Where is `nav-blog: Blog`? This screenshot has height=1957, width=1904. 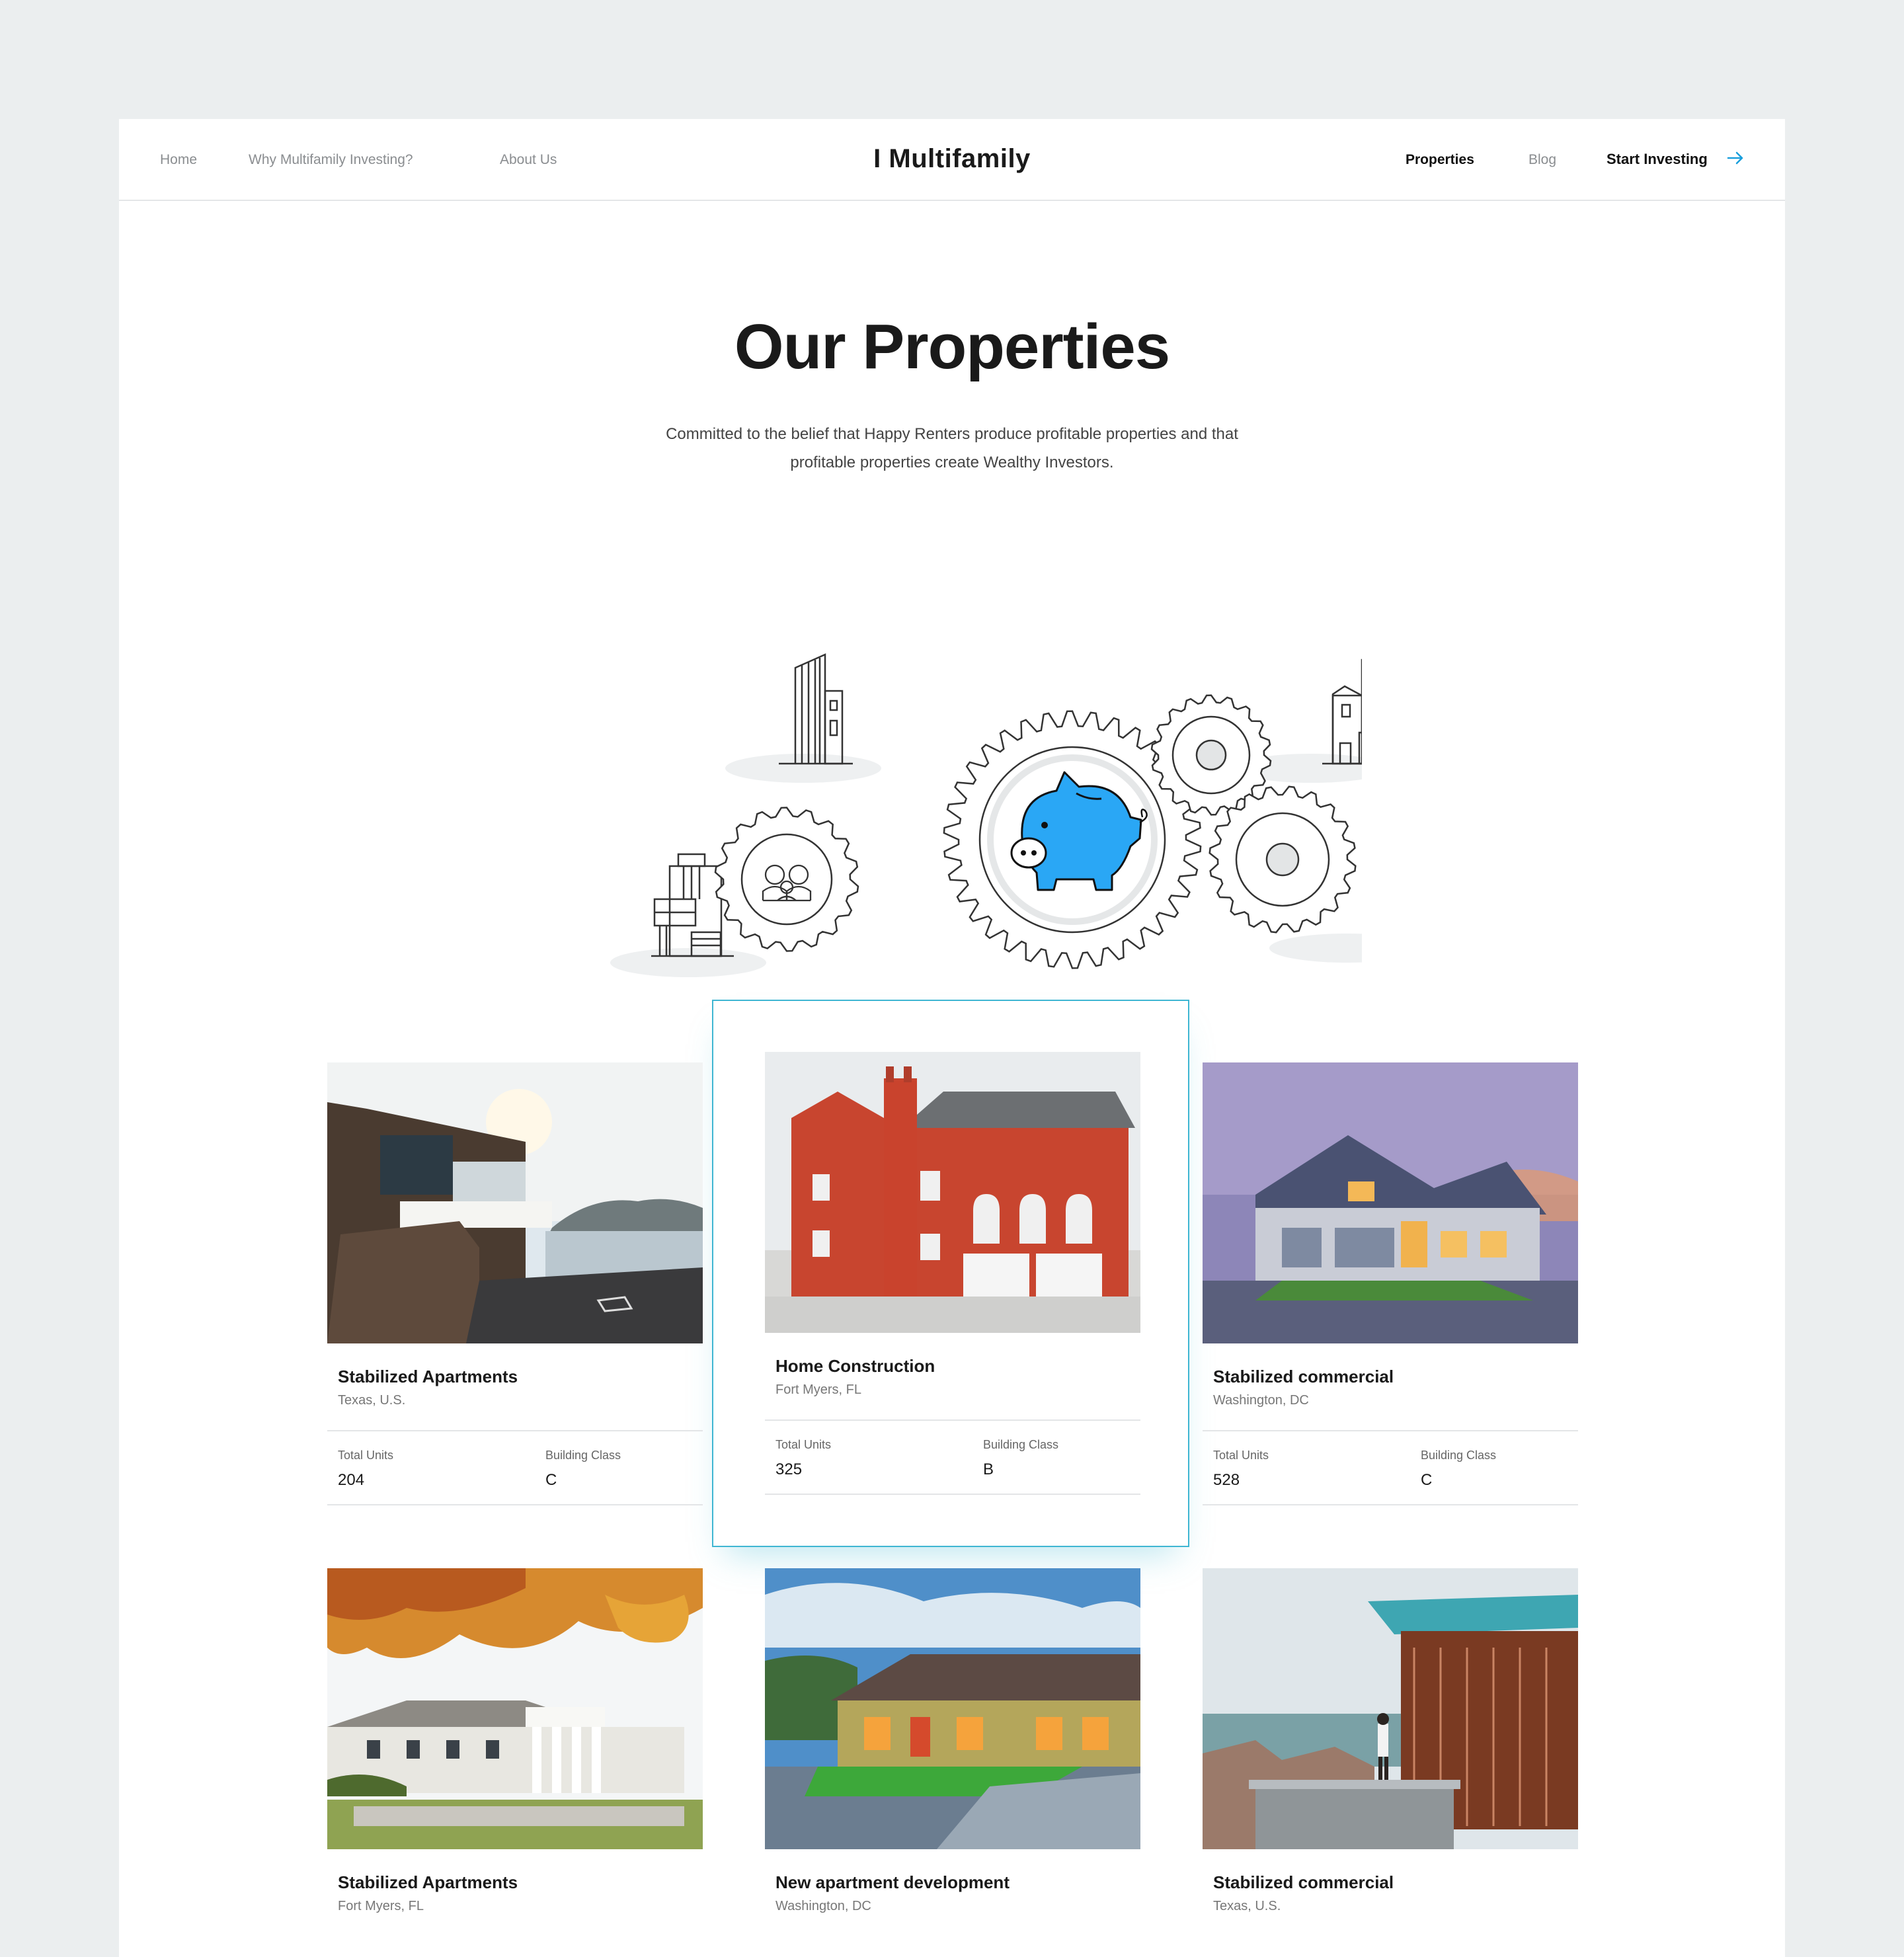 nav-blog: Blog is located at coordinates (1542, 160).